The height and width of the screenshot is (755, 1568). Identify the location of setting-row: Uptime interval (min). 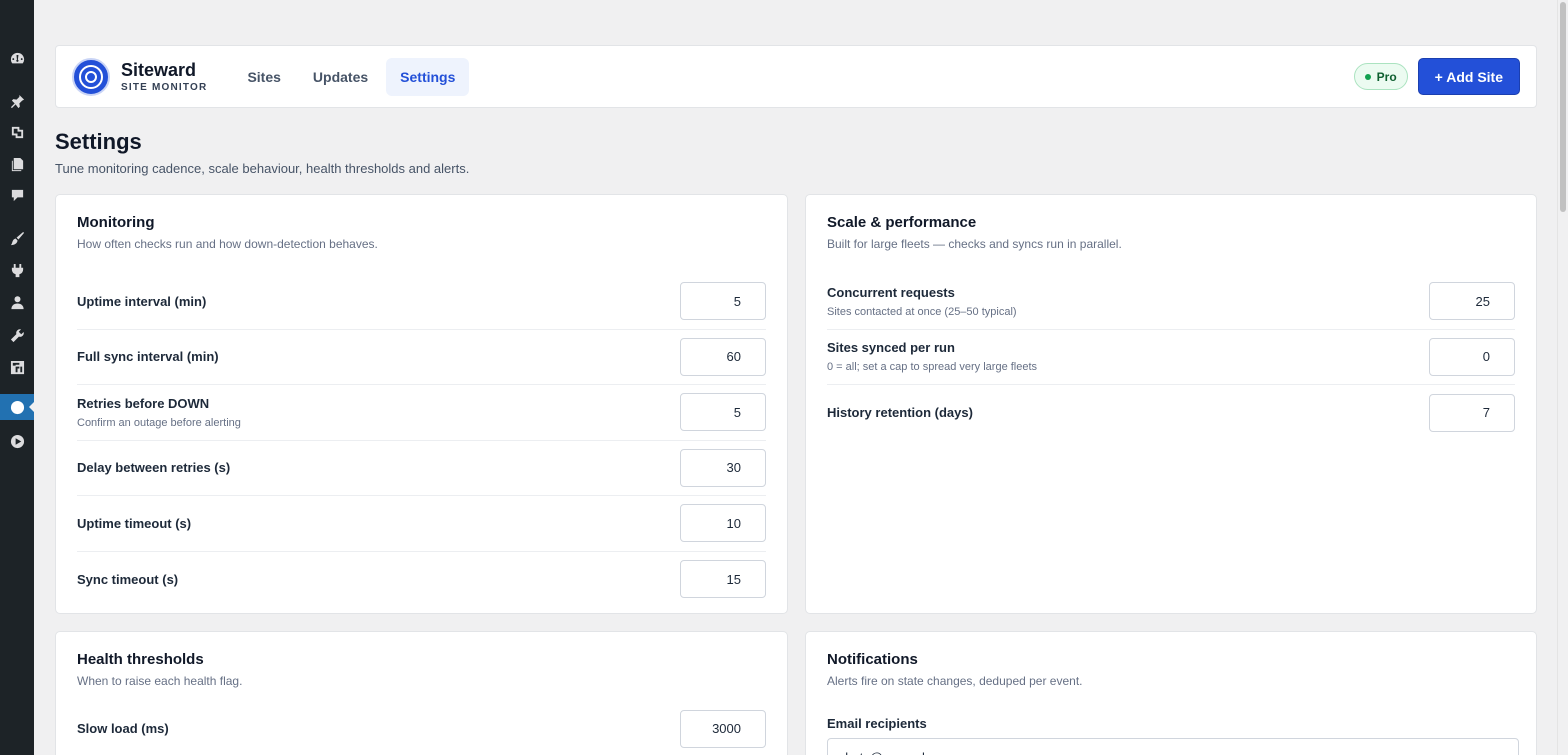
(421, 302).